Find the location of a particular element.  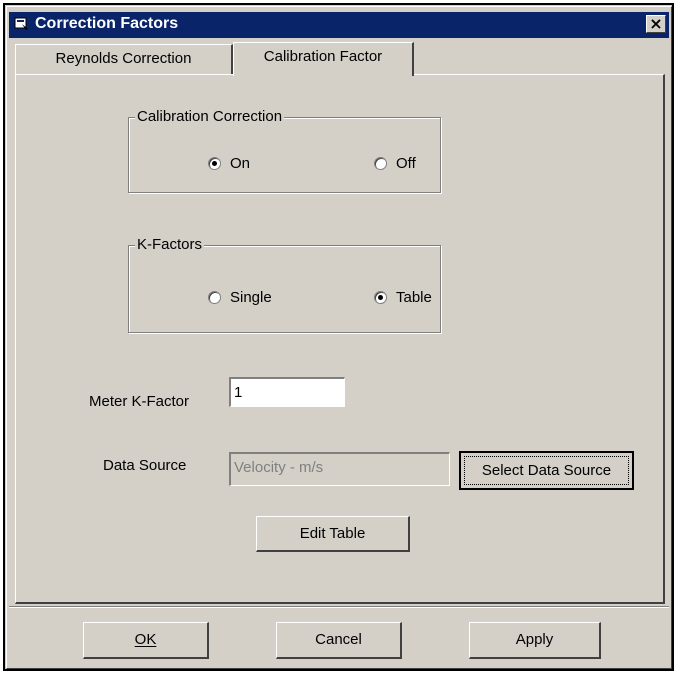

data-source-label: Data Source is located at coordinates (145, 465).